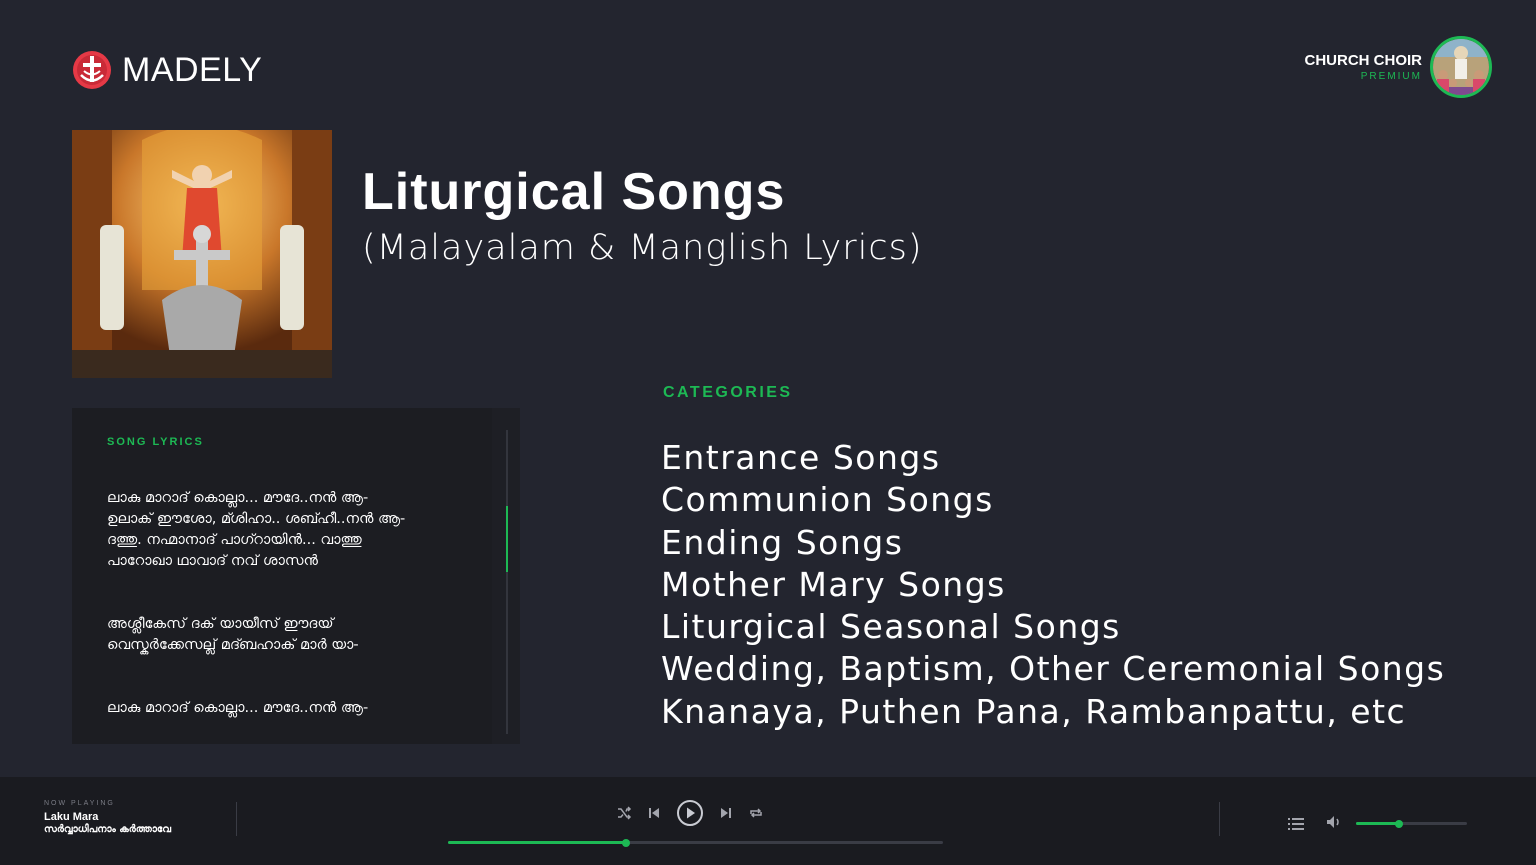 Image resolution: width=1536 pixels, height=865 pixels. What do you see at coordinates (155, 442) in the screenshot?
I see `lyrics-heading: SONG LYRICS` at bounding box center [155, 442].